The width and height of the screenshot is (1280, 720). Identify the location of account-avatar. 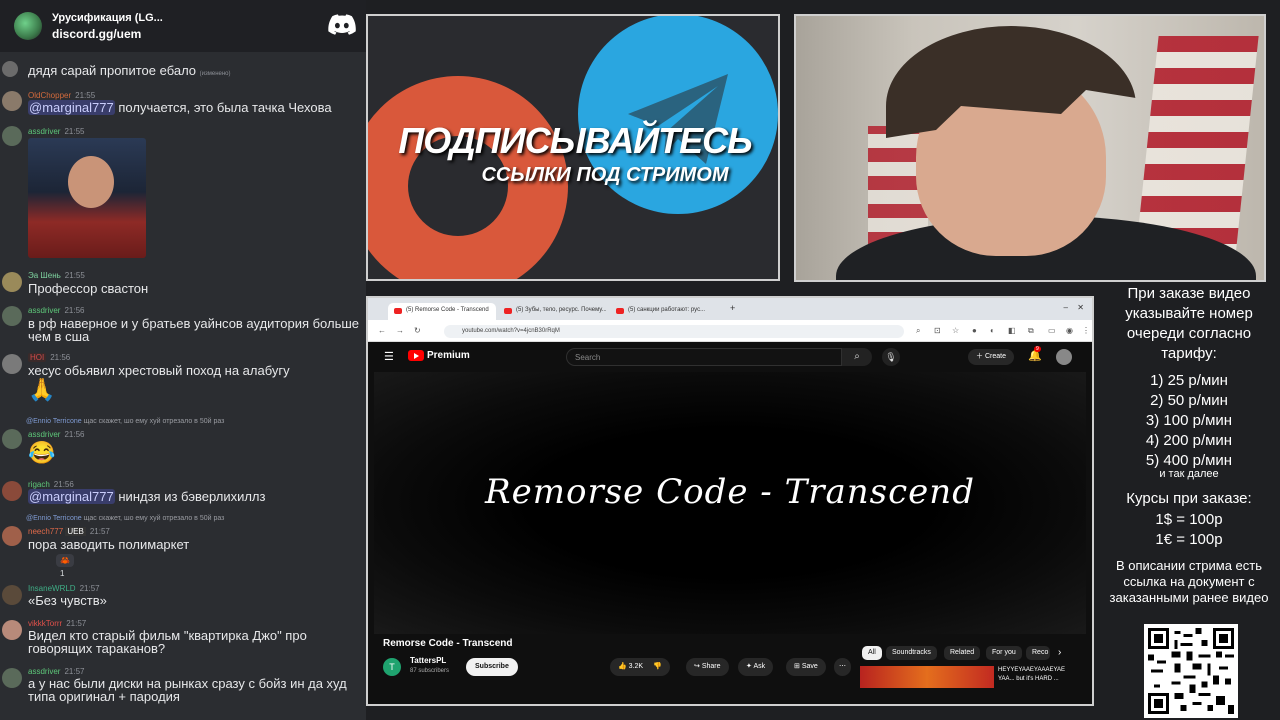
(1064, 357).